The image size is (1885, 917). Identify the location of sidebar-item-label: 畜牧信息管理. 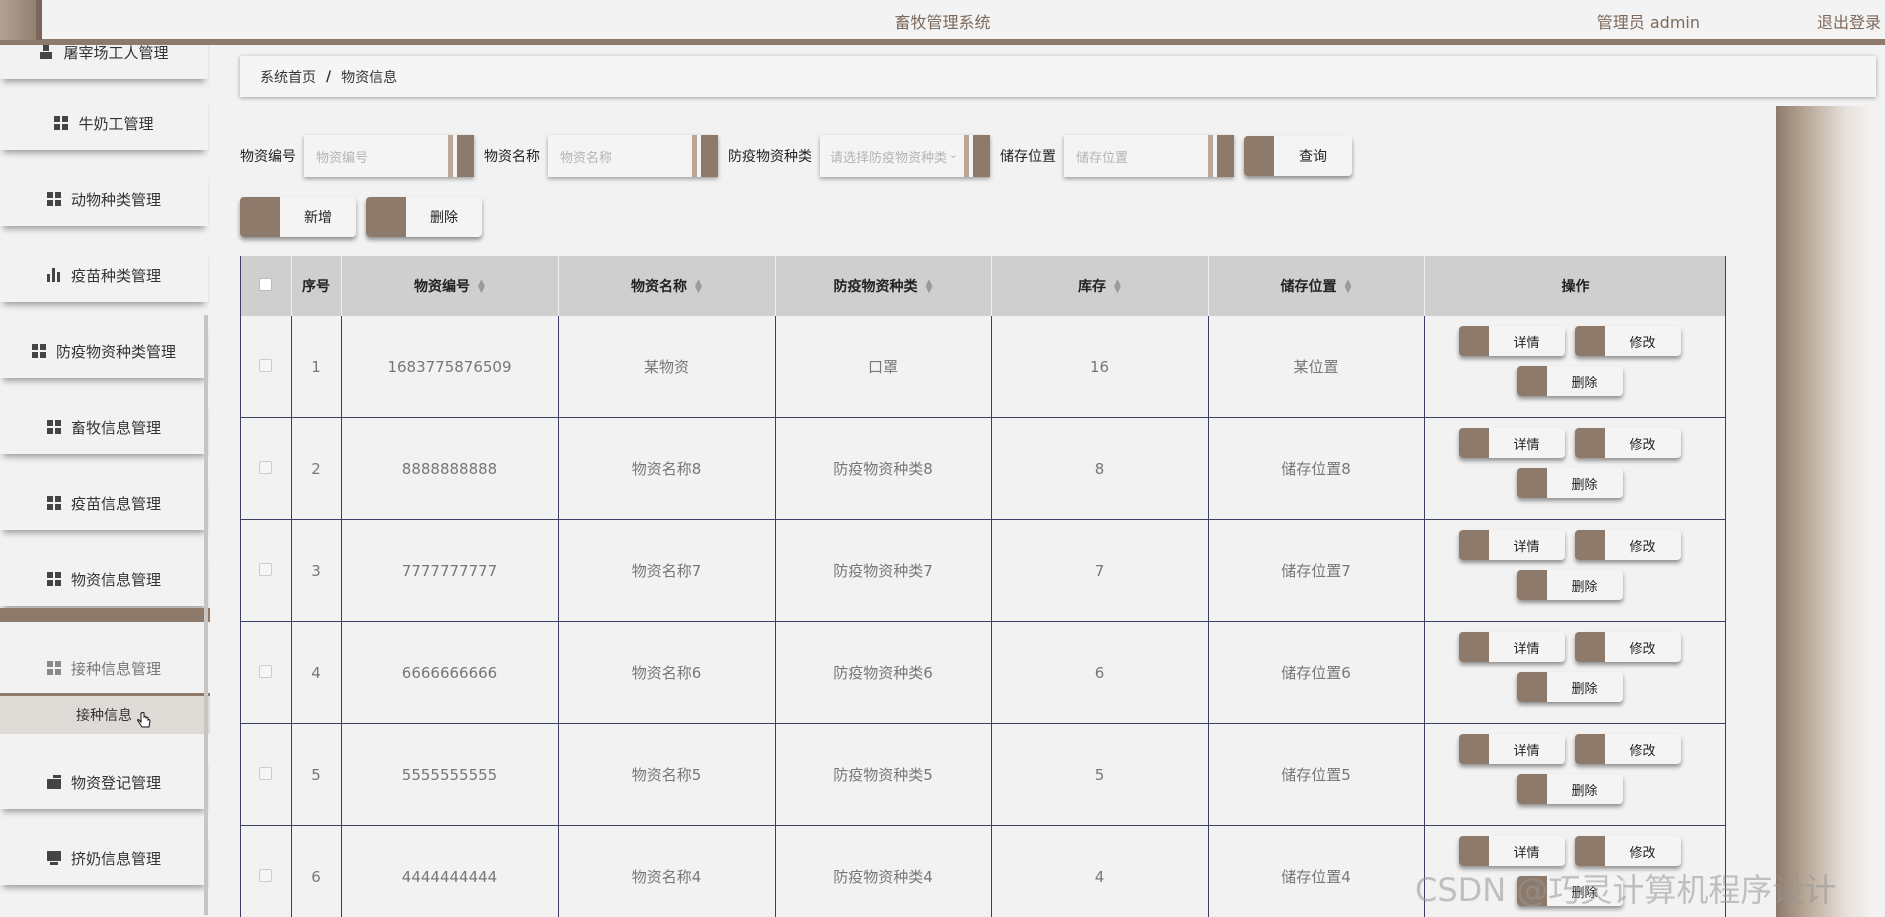
(115, 427).